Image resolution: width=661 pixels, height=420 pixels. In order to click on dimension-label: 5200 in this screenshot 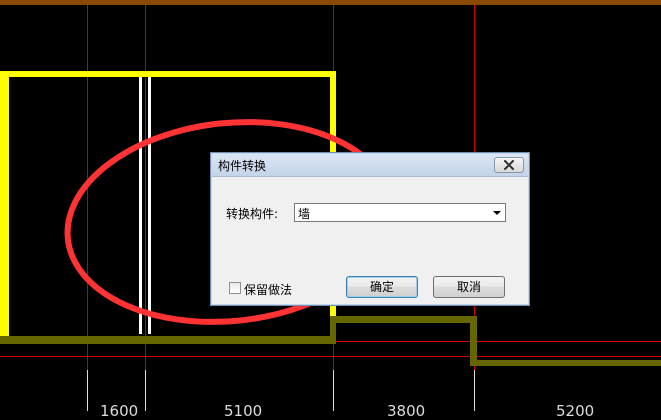, I will do `click(575, 411)`.